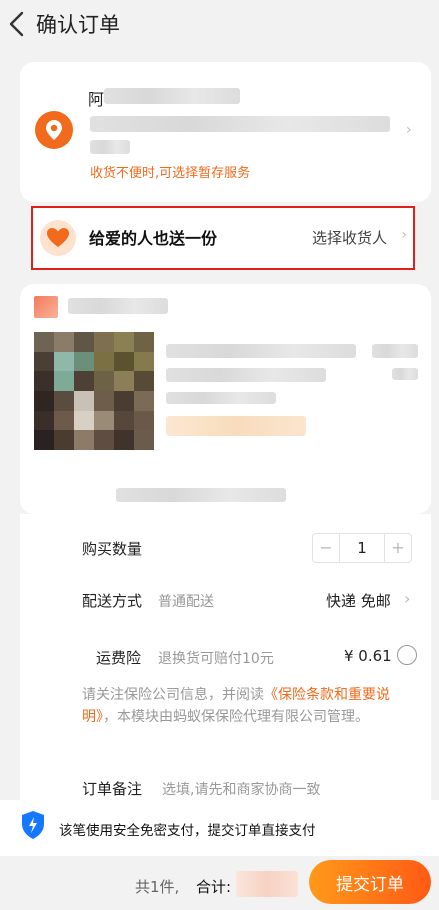 This screenshot has height=910, width=439. Describe the element at coordinates (112, 789) in the screenshot. I see `remark-label: 订单备注` at that location.